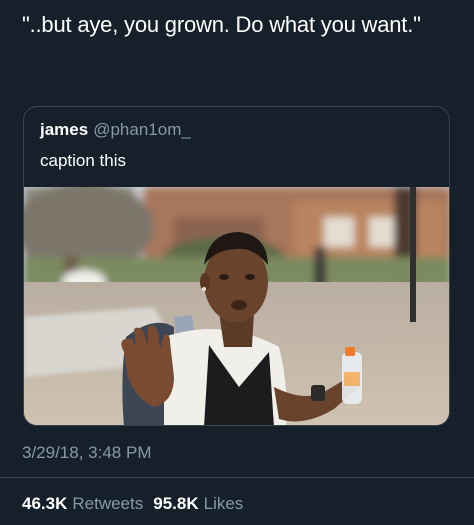  What do you see at coordinates (176, 503) in the screenshot?
I see `likes-count: 95.8K` at bounding box center [176, 503].